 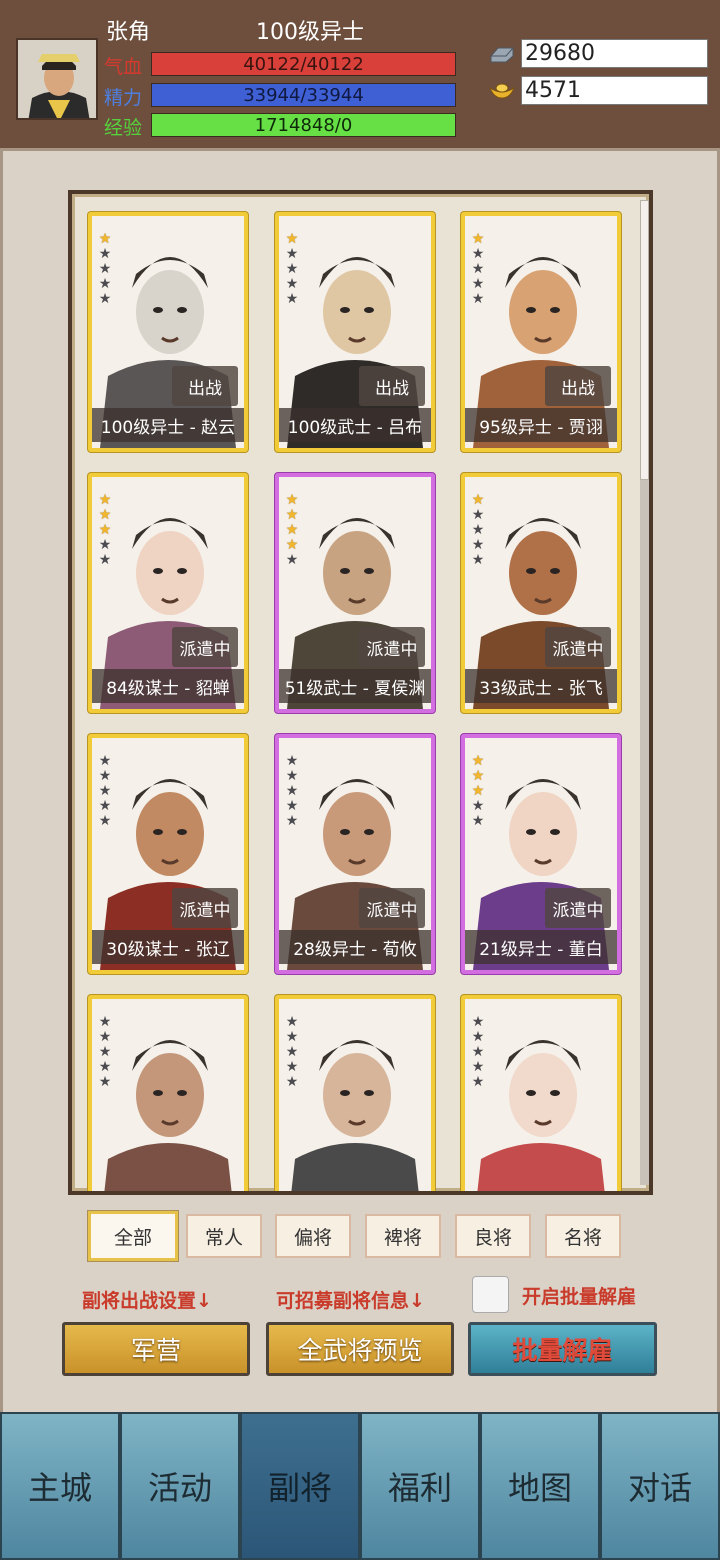 What do you see at coordinates (303, 95) in the screenshot?
I see `mp-bar: 33944/33944` at bounding box center [303, 95].